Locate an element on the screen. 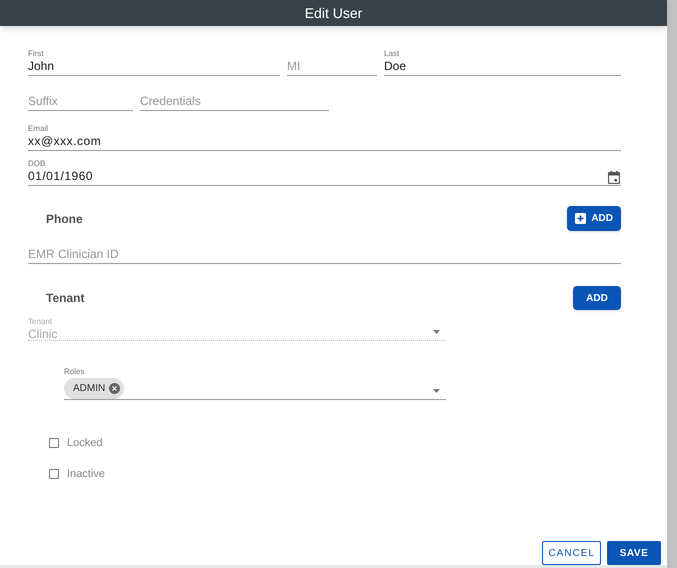 This screenshot has width=677, height=568. text-field: John is located at coordinates (154, 67).